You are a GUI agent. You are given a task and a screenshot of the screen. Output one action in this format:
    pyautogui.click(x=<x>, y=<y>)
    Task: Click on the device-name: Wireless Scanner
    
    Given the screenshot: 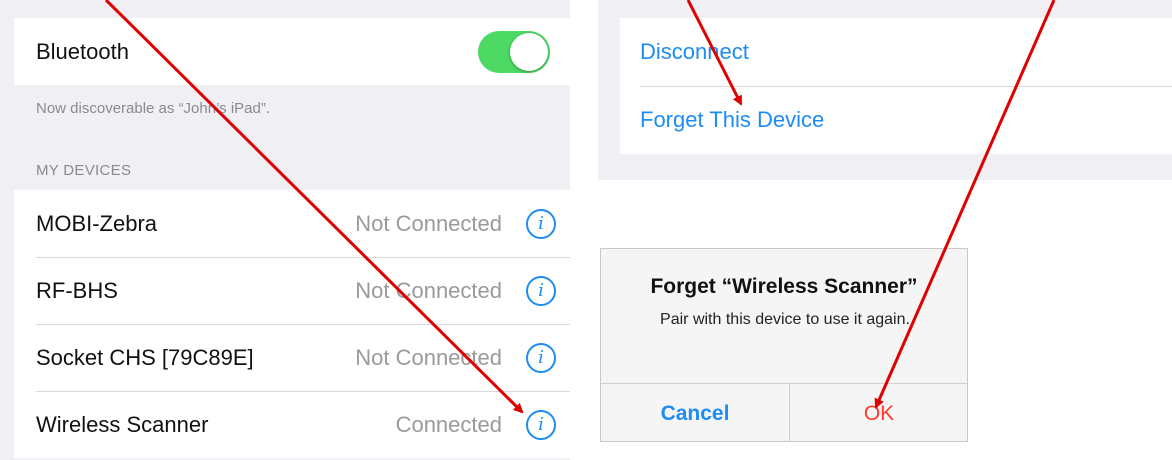 What is the action you would take?
    pyautogui.click(x=122, y=424)
    